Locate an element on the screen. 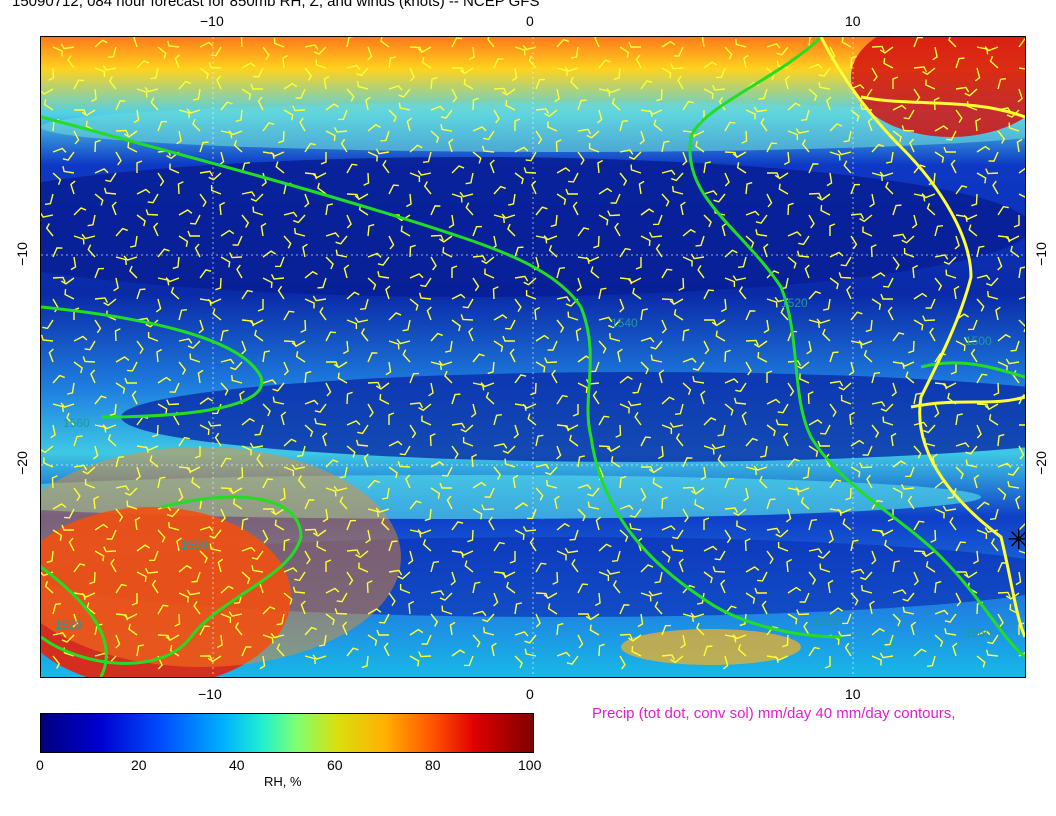  contour-label-8: 1560 is located at coordinates (978, 633).